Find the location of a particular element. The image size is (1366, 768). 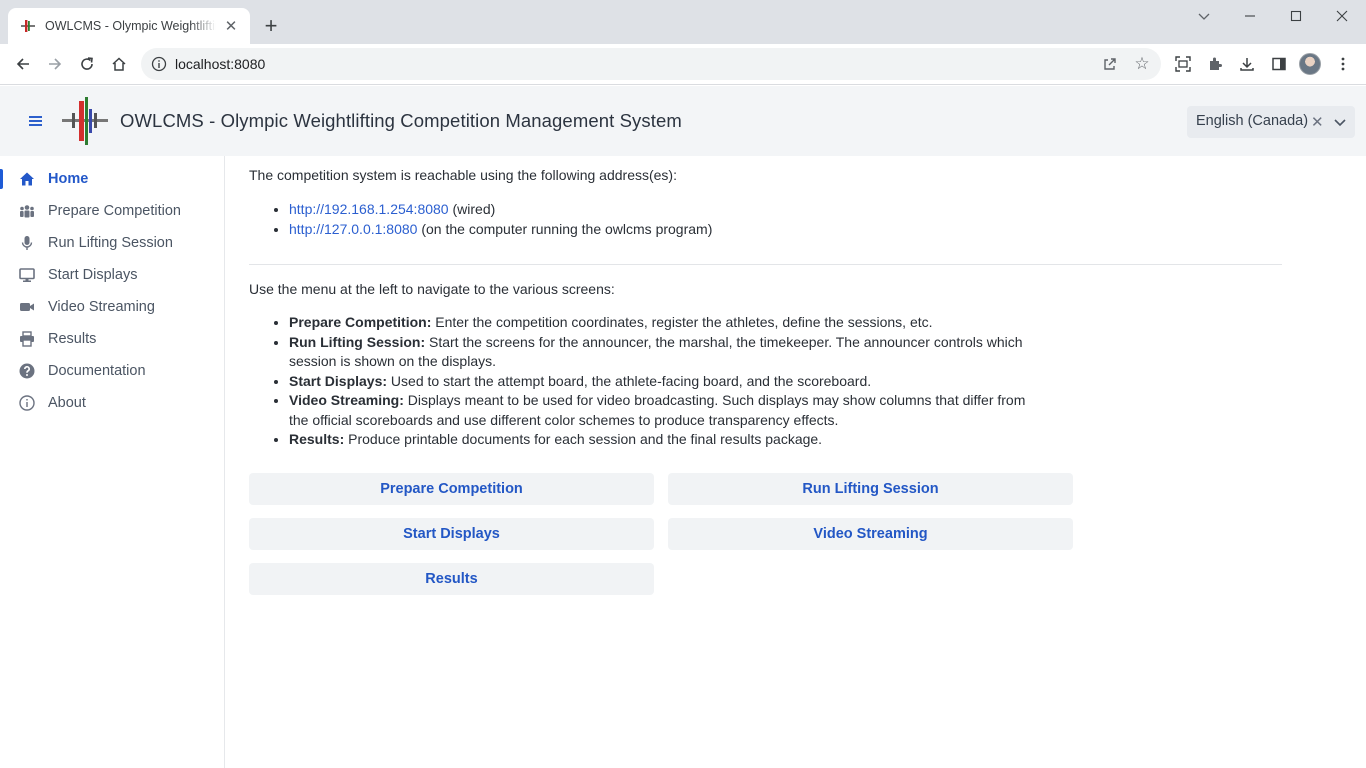

sidebar-item-results: Results is located at coordinates (112, 339).